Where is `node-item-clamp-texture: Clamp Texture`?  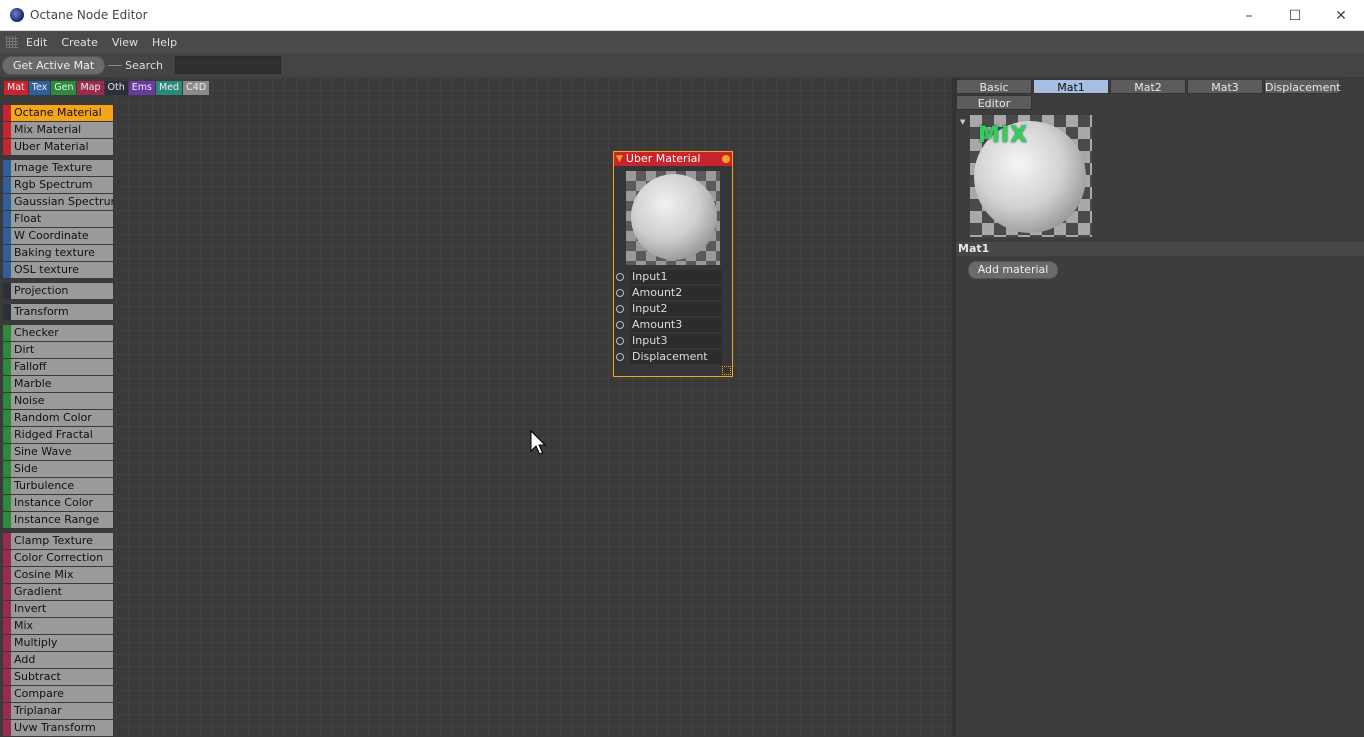 node-item-clamp-texture: Clamp Texture is located at coordinates (58, 541).